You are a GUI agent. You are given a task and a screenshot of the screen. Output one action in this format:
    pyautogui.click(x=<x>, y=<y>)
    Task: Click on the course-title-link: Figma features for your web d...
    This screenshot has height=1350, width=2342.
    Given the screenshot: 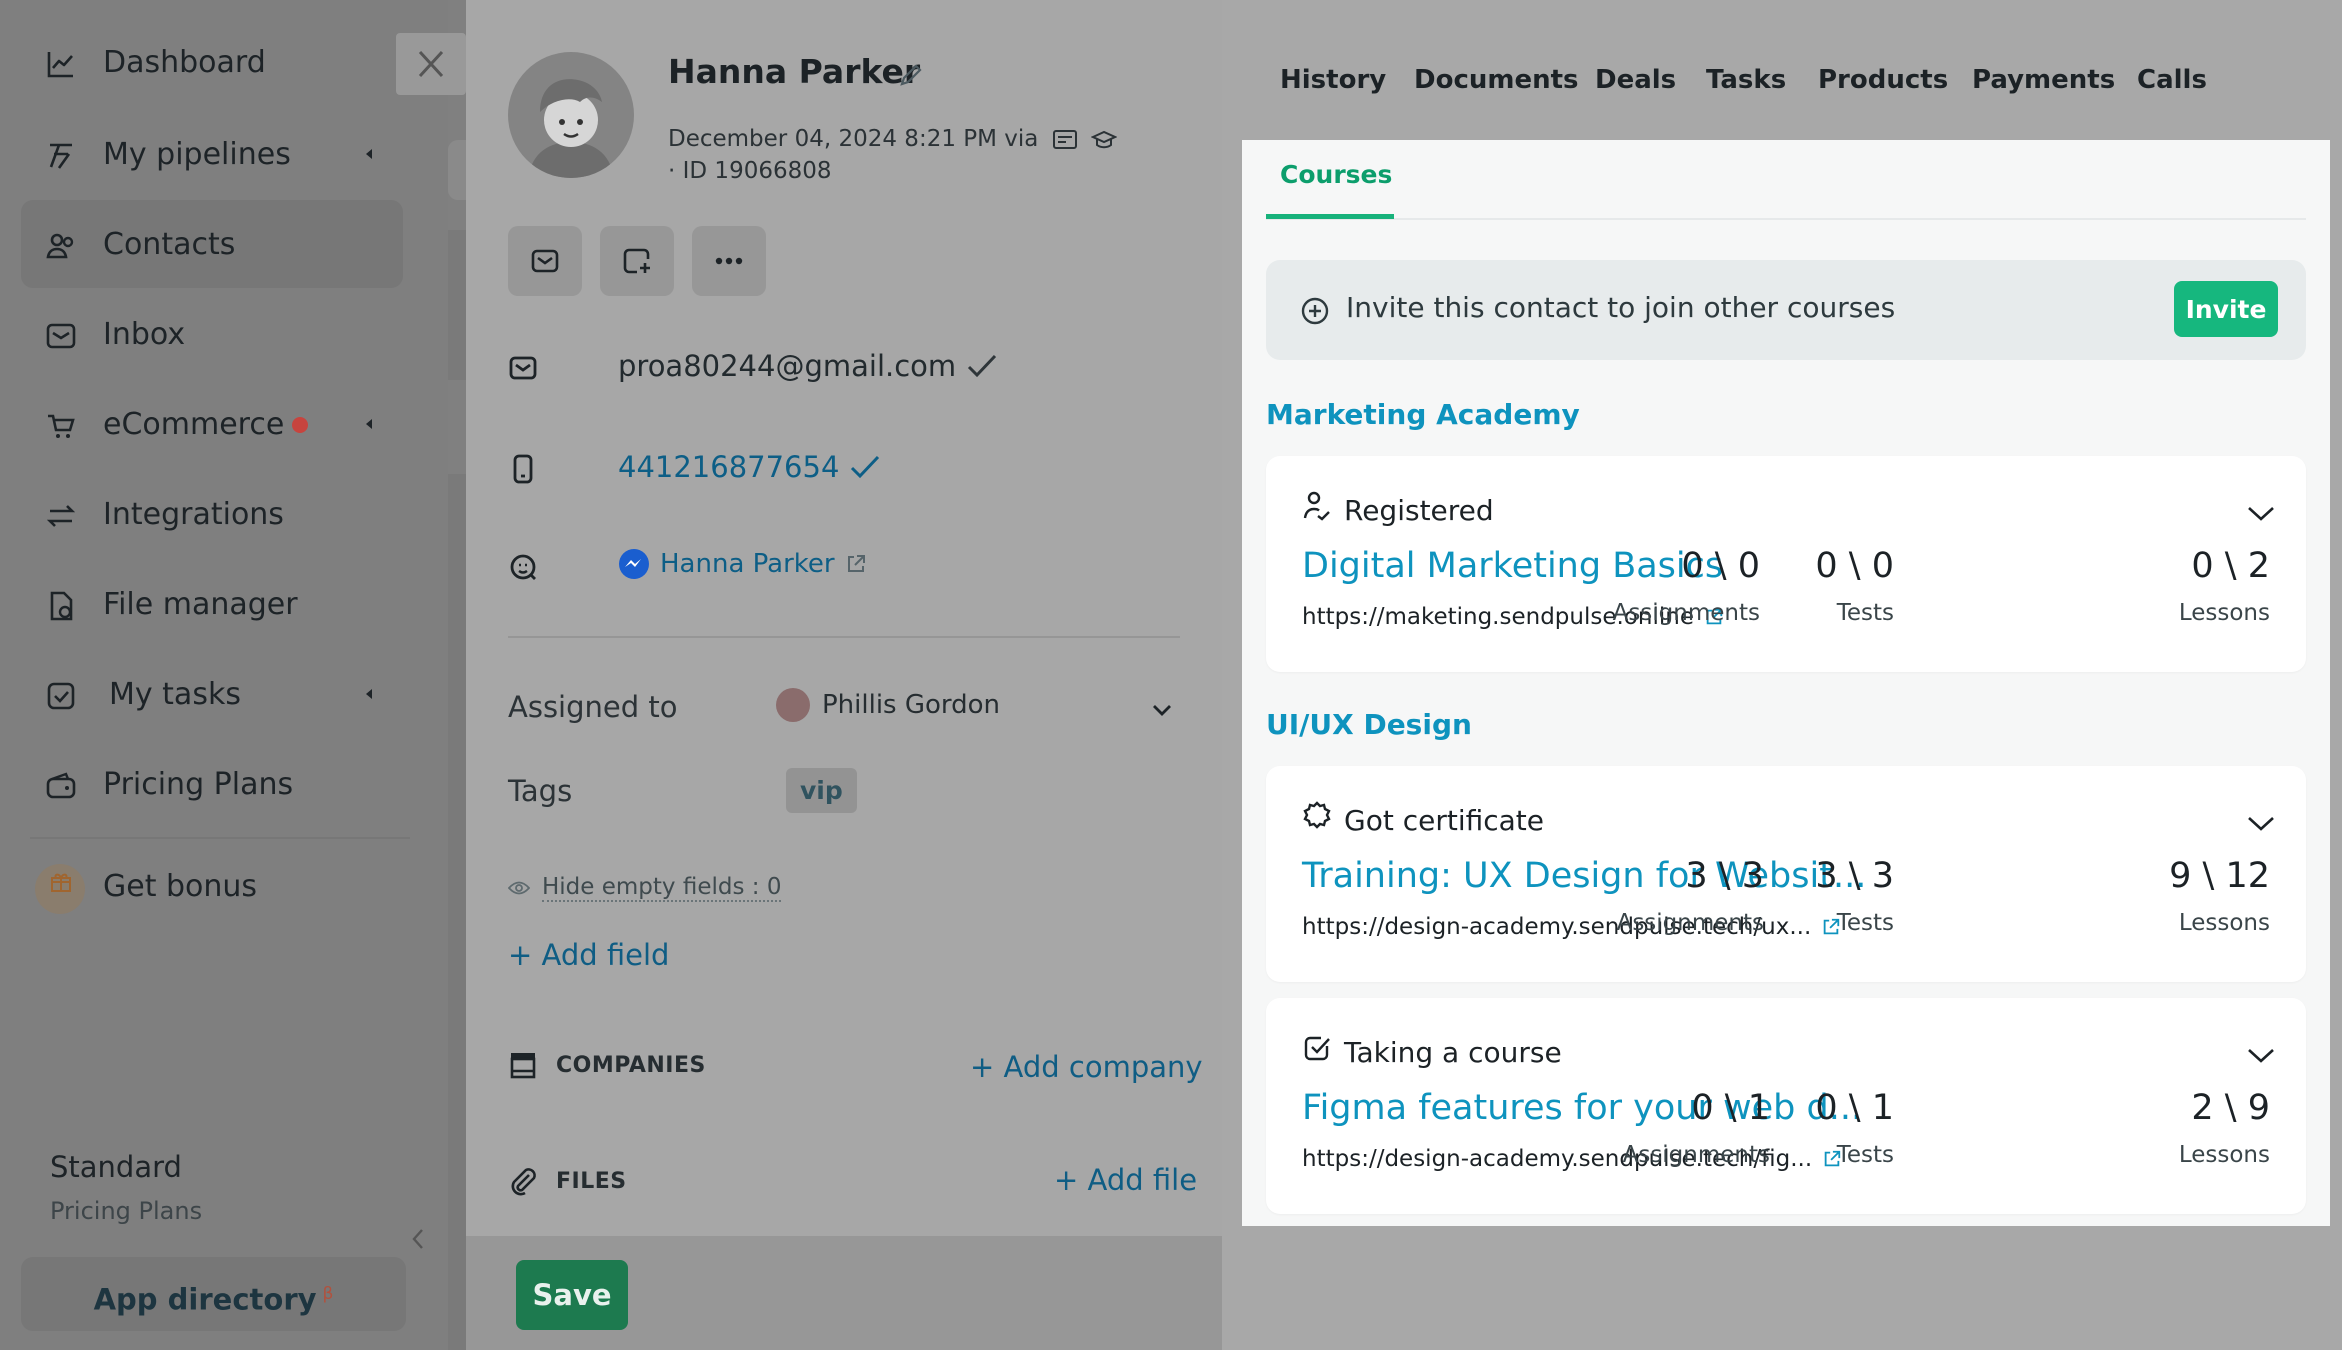 What is the action you would take?
    pyautogui.click(x=1582, y=1108)
    